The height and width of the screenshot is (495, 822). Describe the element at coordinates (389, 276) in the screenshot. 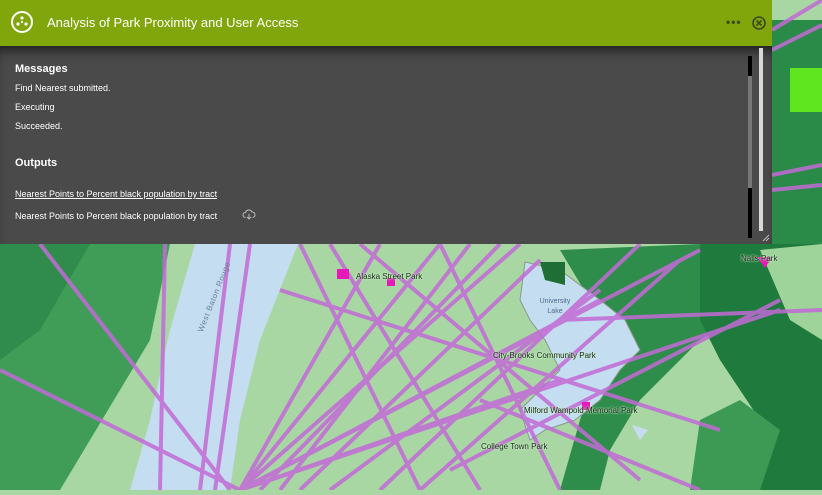

I see `park-label-alaska: Alaska Street Park` at that location.